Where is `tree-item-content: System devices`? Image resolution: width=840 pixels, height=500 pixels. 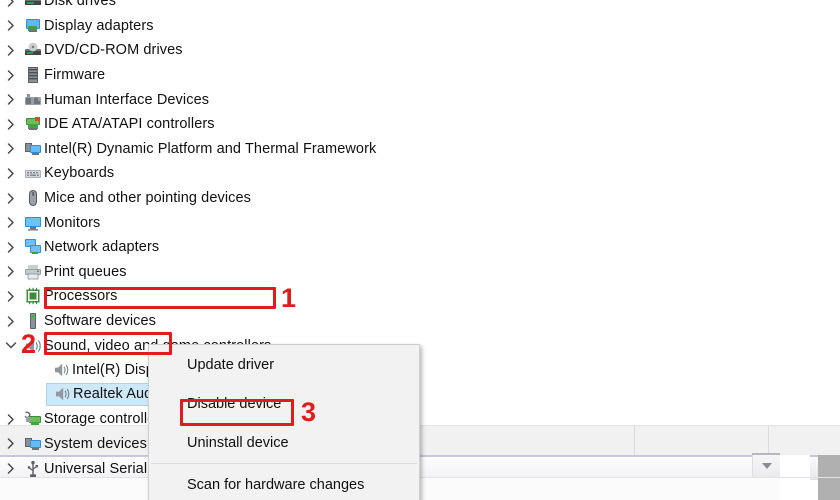
tree-item-content: System devices is located at coordinates (84, 444).